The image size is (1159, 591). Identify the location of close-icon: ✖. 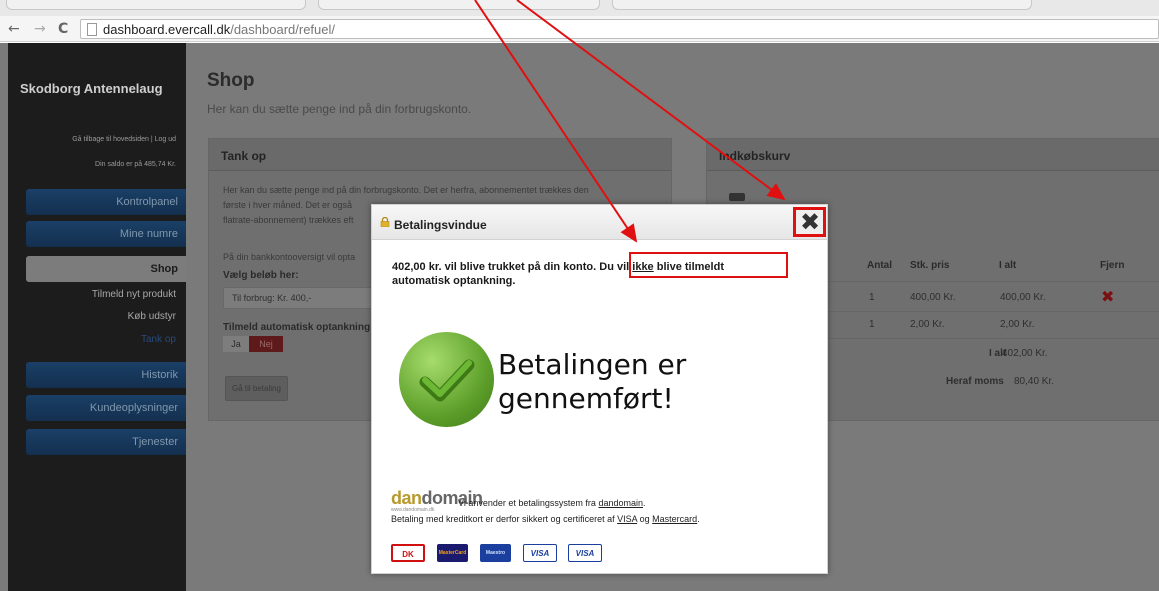
(810, 222).